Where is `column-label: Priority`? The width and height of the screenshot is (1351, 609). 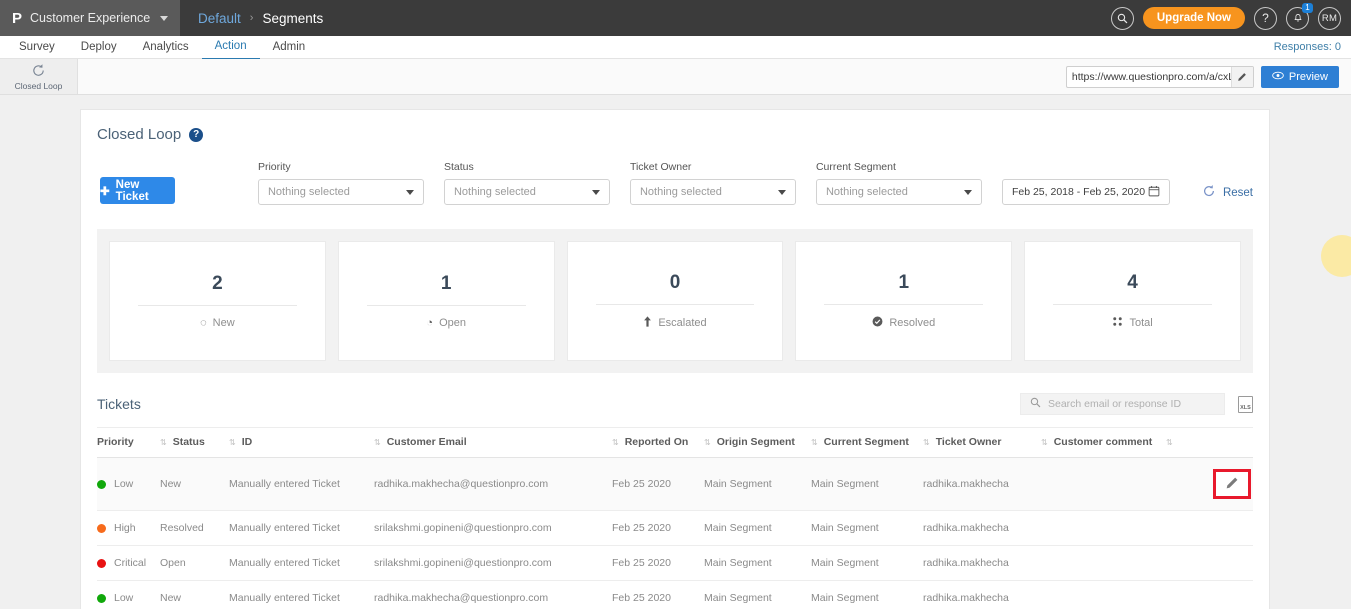 column-label: Priority is located at coordinates (115, 442).